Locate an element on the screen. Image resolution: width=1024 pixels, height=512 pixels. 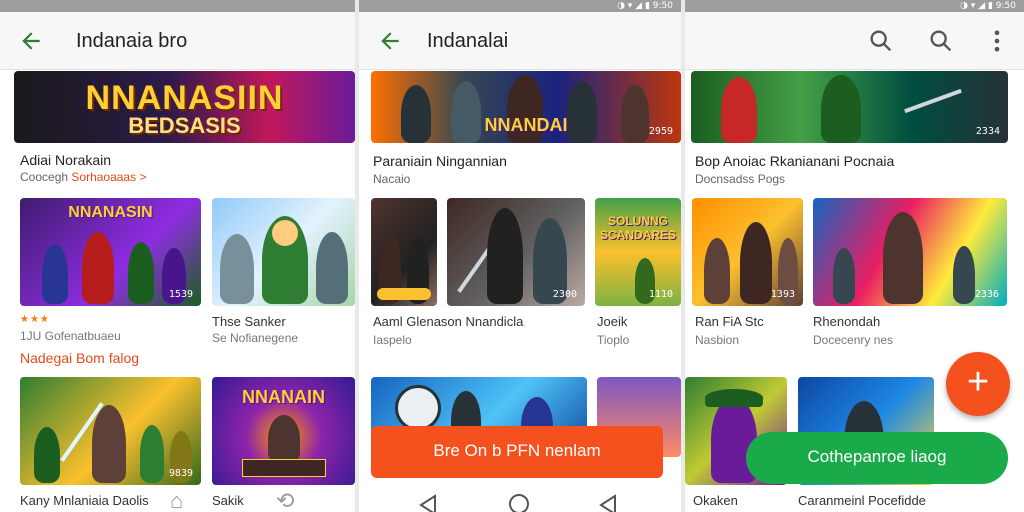
add-fab-button: + is located at coordinates (978, 384).